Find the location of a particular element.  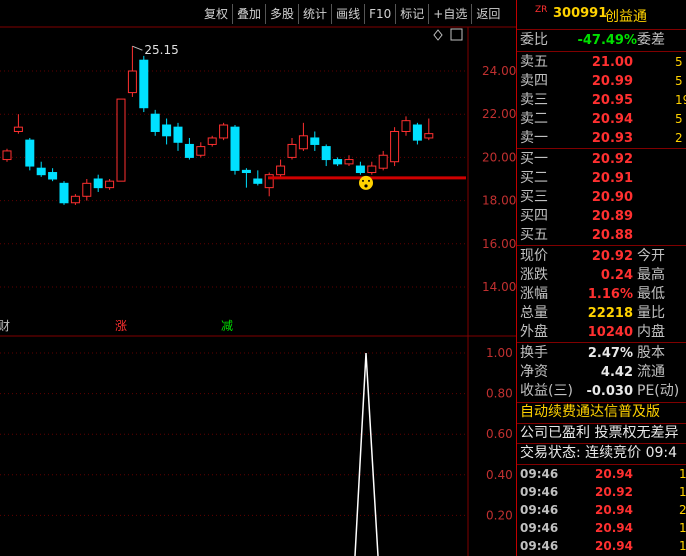

ask-row: 卖三 20.95 19 is located at coordinates (601, 100).